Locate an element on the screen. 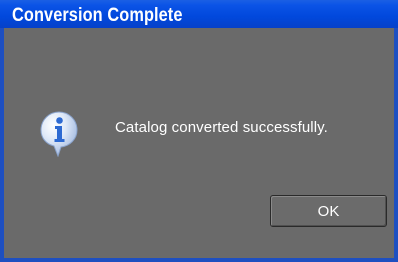 The width and height of the screenshot is (398, 262). title-bar: Conversion Complete is located at coordinates (199, 14).